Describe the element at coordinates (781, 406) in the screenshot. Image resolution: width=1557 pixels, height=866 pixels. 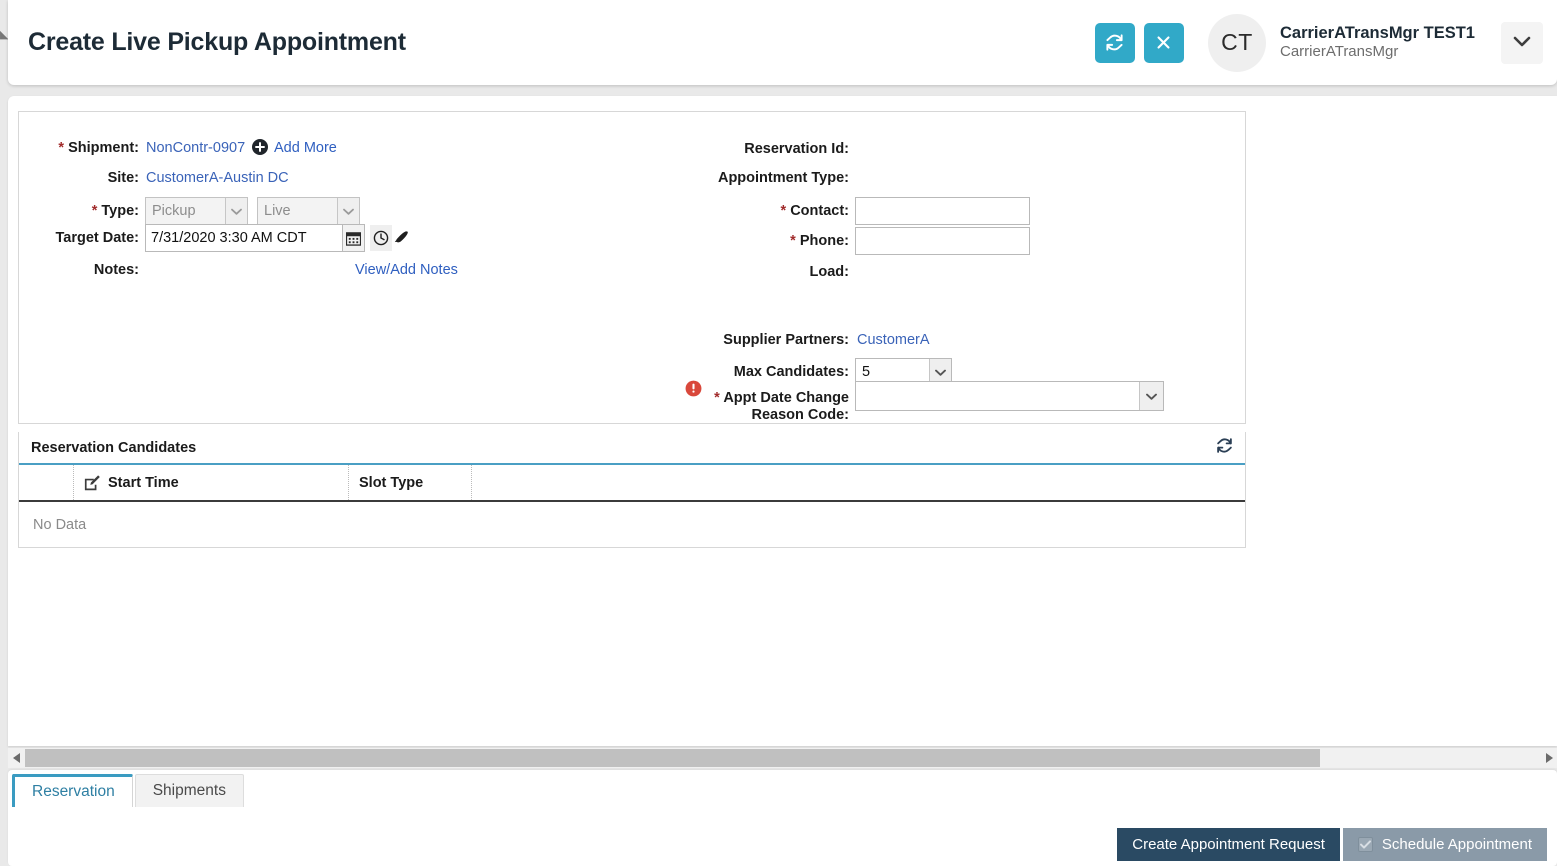
I see `reason-code-label: * Appt Date Change Reason Code:` at that location.